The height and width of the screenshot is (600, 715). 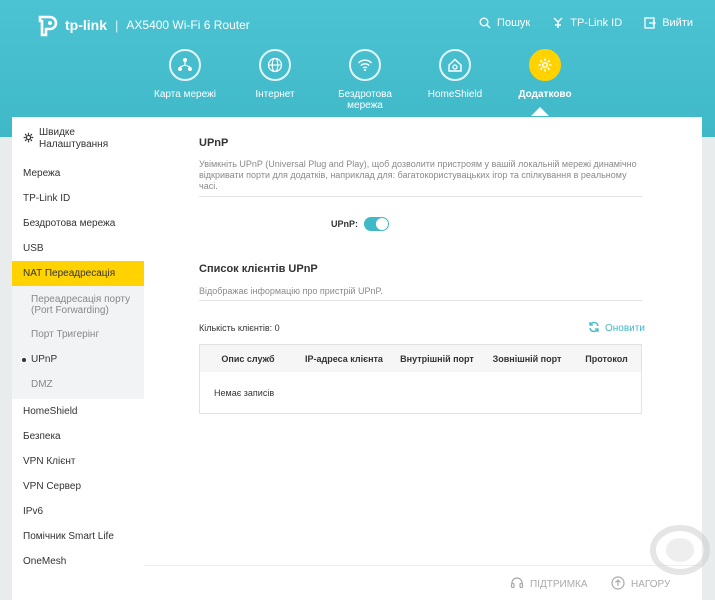 I want to click on model-name: AX5400 Wi-Fi 6 Router, so click(x=188, y=25).